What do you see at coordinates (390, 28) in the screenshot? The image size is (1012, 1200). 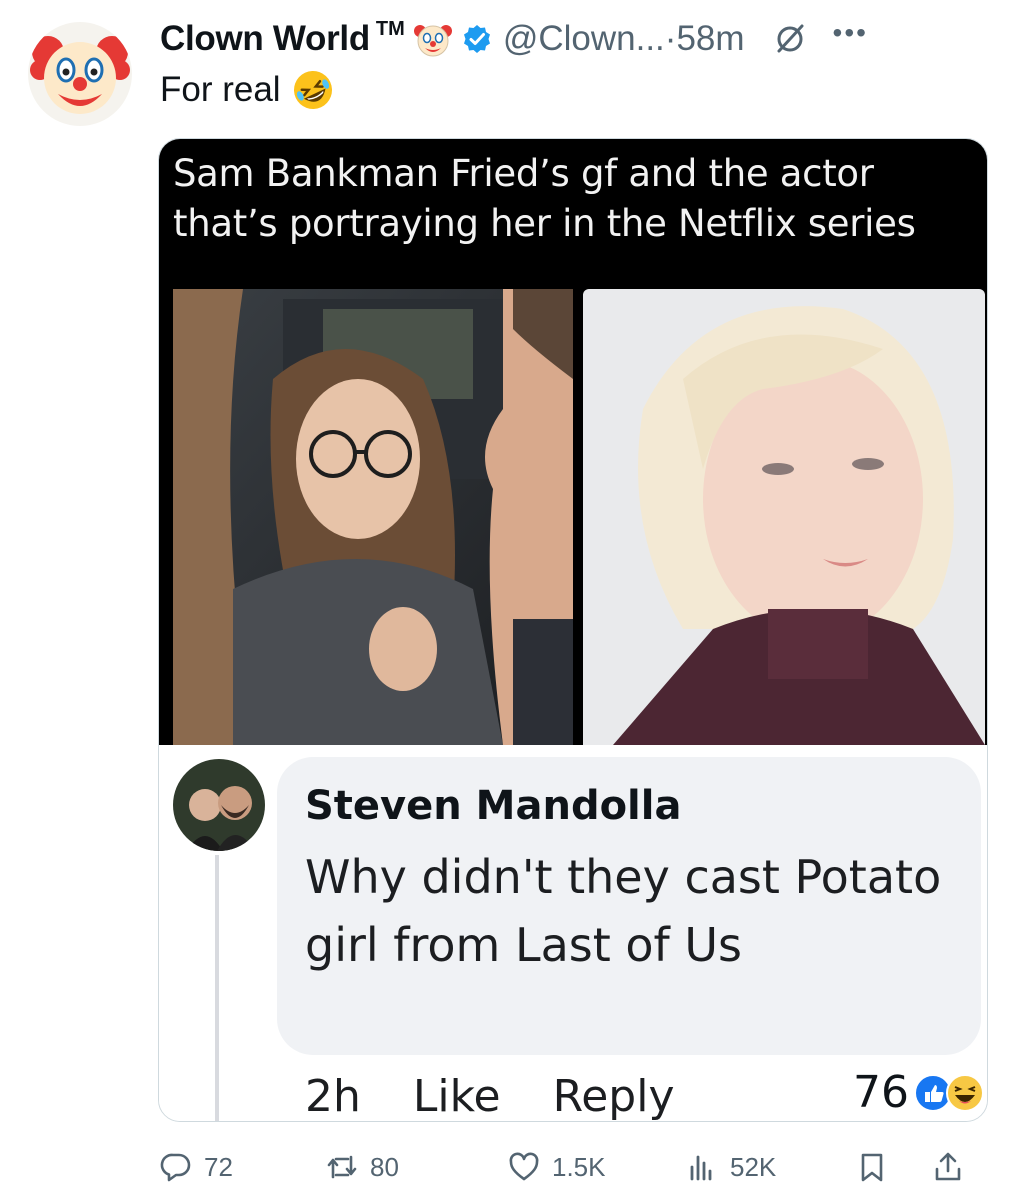 I see `trademark-symbol: TM` at bounding box center [390, 28].